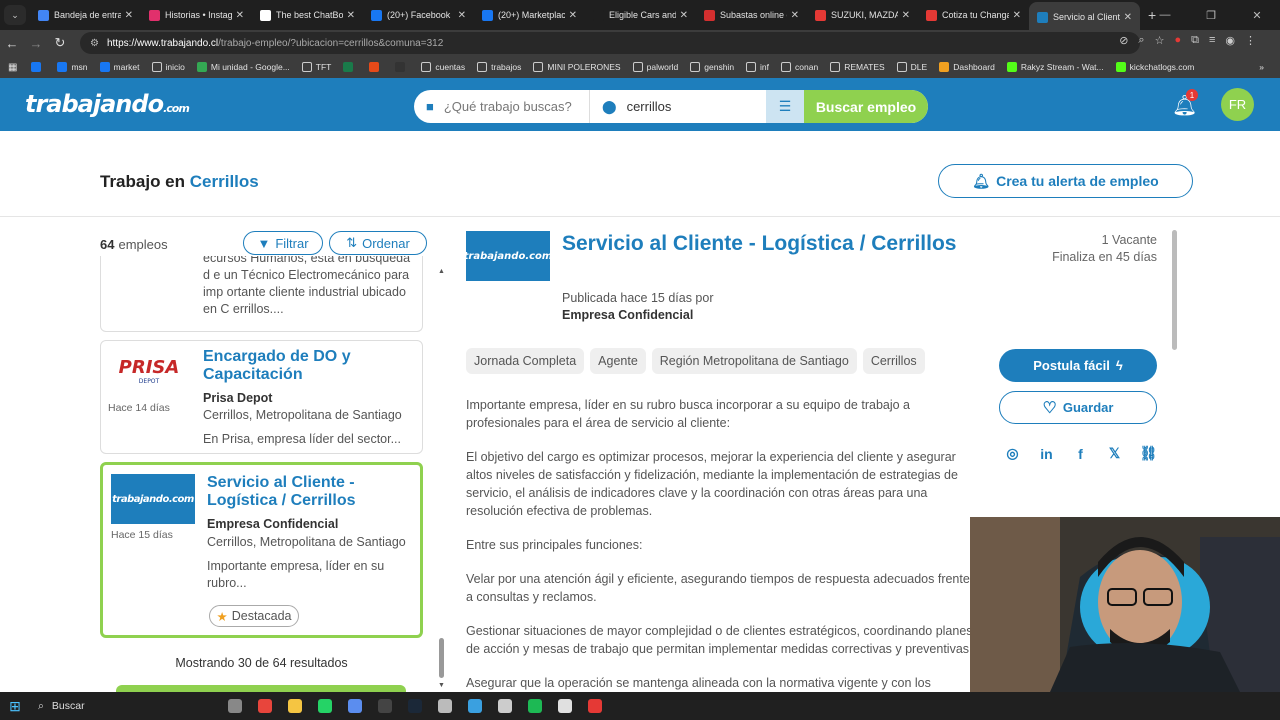 The height and width of the screenshot is (720, 1280). What do you see at coordinates (502, 106) in the screenshot?
I see `job-search-input: ■ ¿Qué trabajo buscas?` at bounding box center [502, 106].